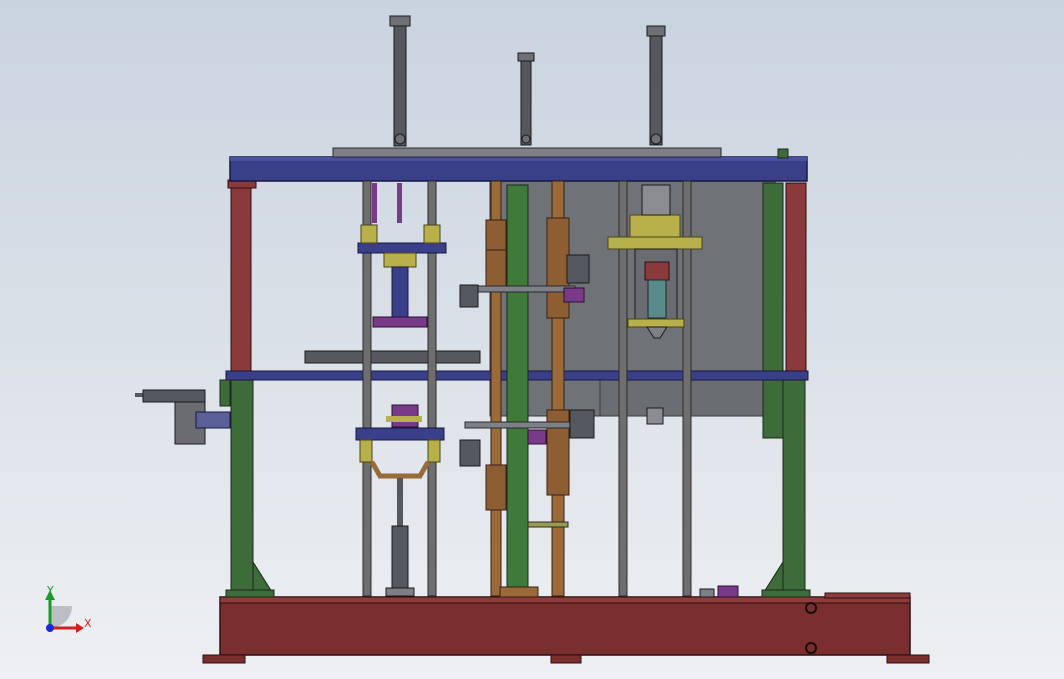 Image resolution: width=1064 pixels, height=679 pixels. What do you see at coordinates (655, 226) in the screenshot?
I see `right-press-upper-block` at bounding box center [655, 226].